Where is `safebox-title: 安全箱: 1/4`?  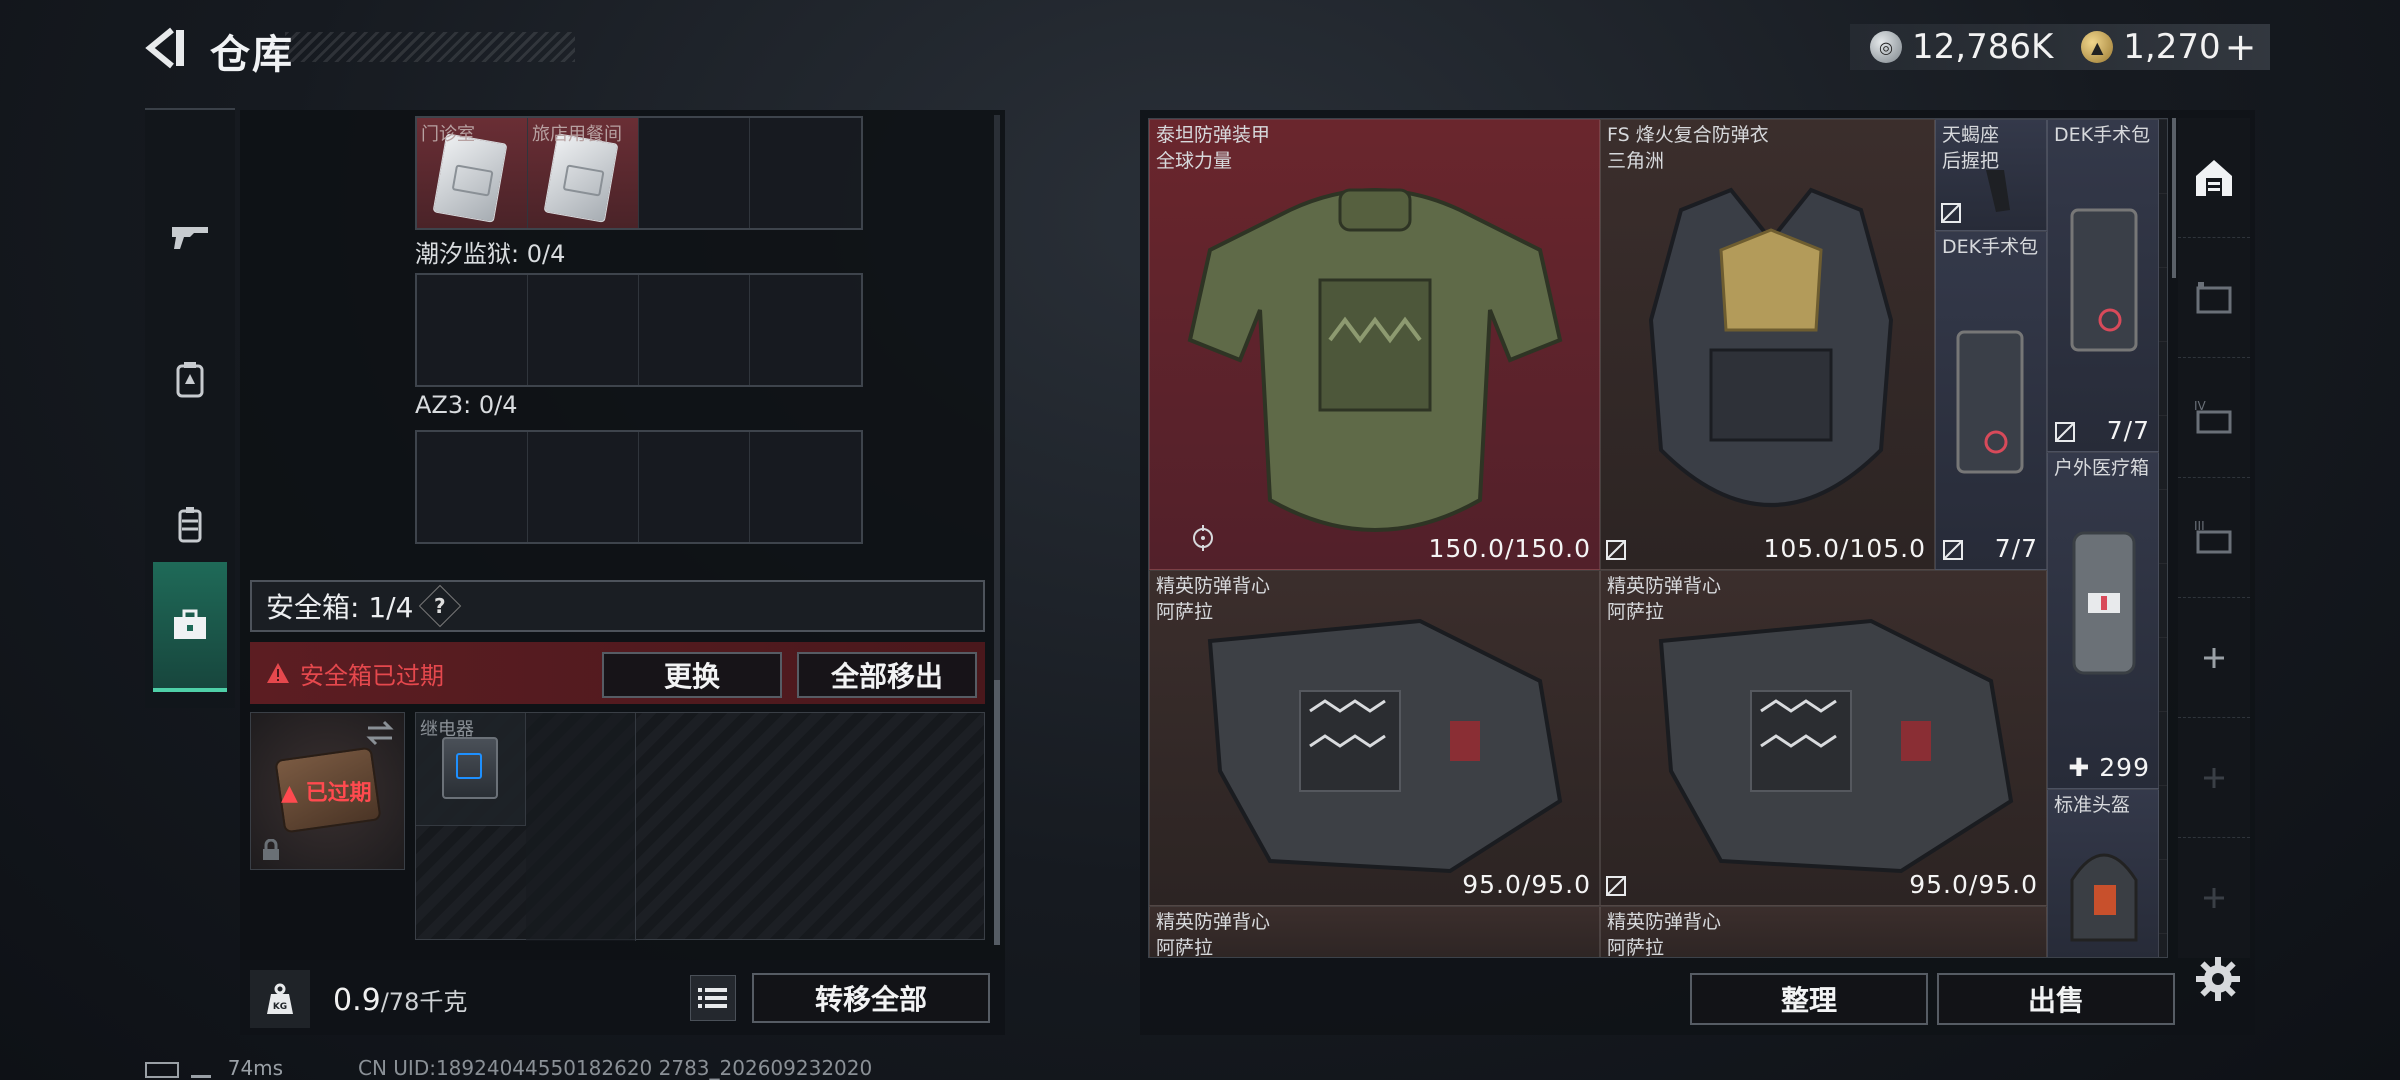 safebox-title: 安全箱: 1/4 is located at coordinates (340, 607).